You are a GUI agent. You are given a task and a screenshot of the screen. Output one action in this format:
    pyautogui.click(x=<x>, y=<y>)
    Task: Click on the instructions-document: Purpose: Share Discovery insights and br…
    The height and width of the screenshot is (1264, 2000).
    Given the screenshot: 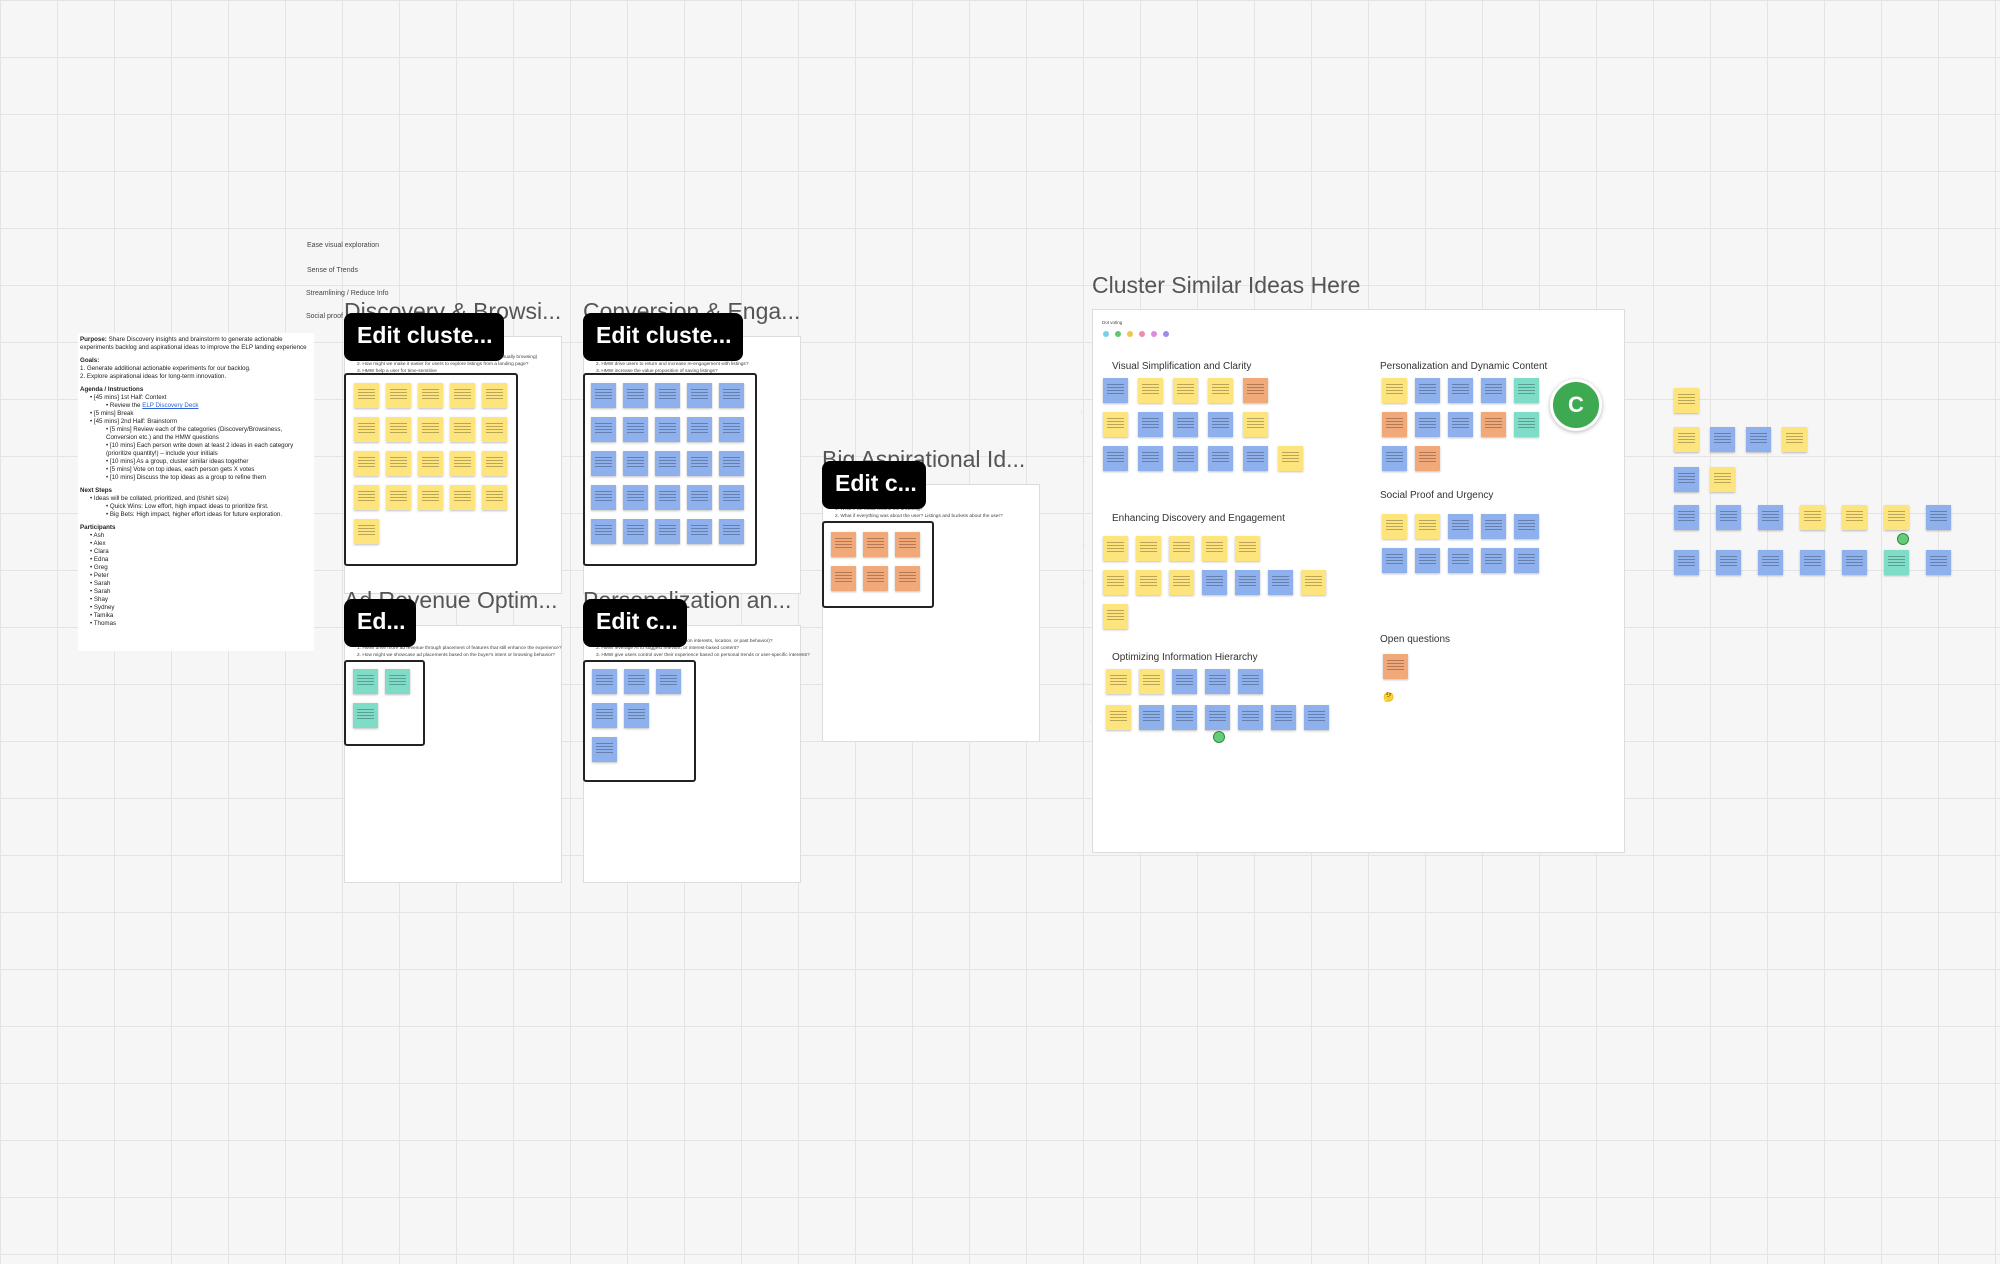 What is the action you would take?
    pyautogui.click(x=196, y=492)
    